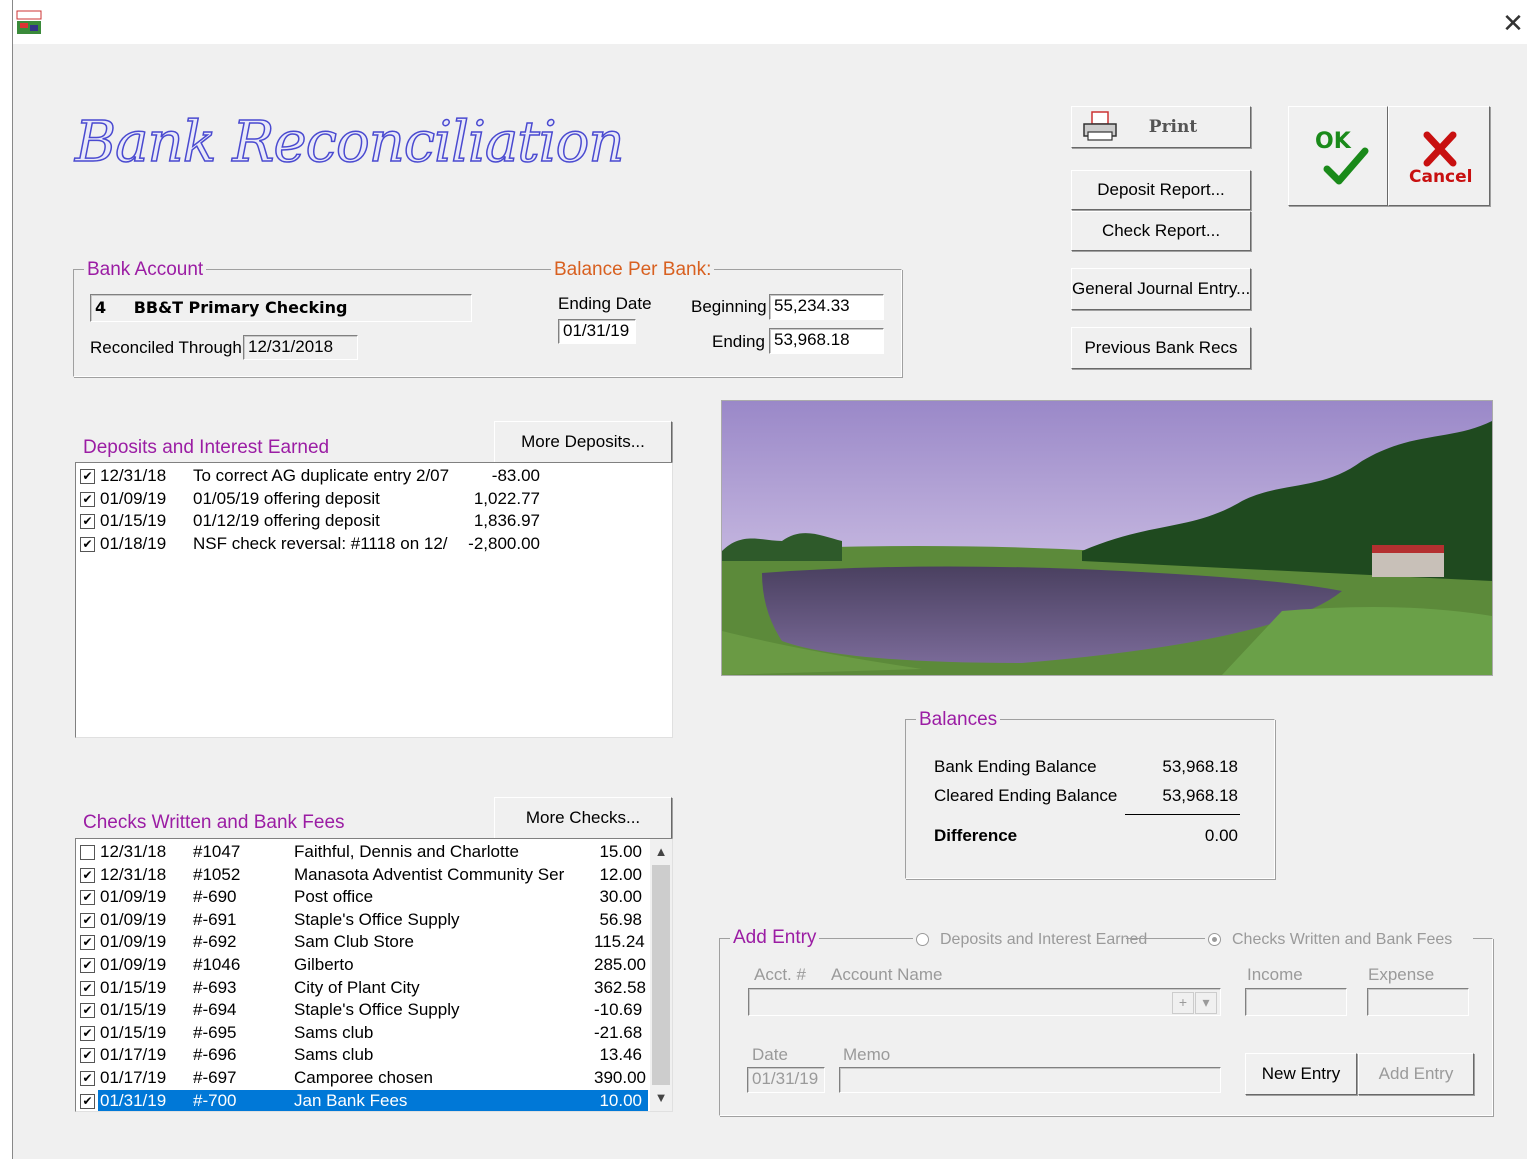 The image size is (1527, 1159). I want to click on checks-title: Checks Written and Bank Fees, so click(214, 822).